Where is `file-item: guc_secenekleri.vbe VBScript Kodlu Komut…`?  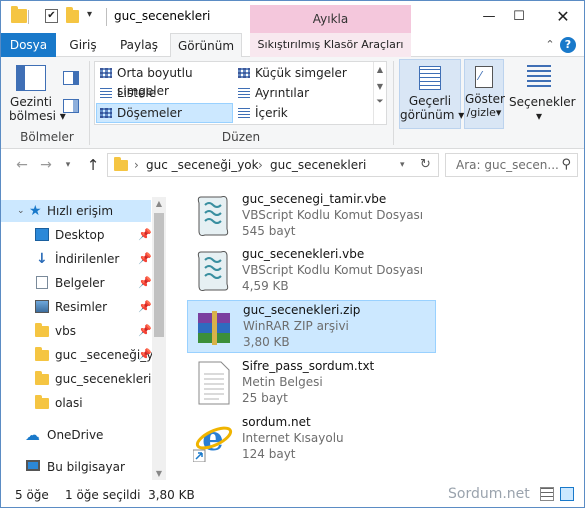
file-item: guc_secenekleri.vbe VBScript Kodlu Komut… is located at coordinates (311, 271).